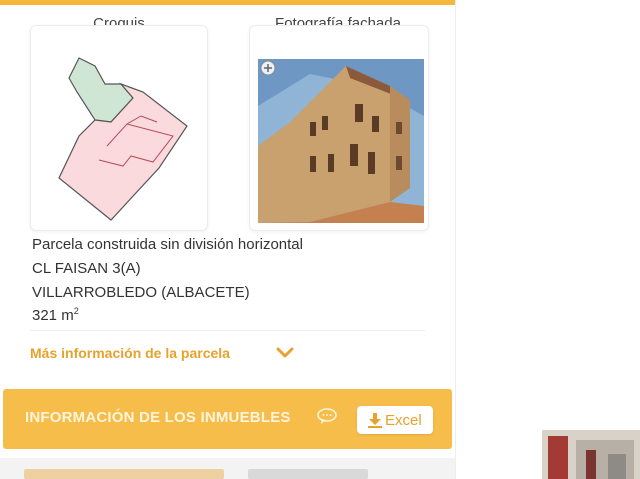 The height and width of the screenshot is (479, 640). What do you see at coordinates (130, 353) in the screenshot?
I see `more-info-link: Más información de la parcela` at bounding box center [130, 353].